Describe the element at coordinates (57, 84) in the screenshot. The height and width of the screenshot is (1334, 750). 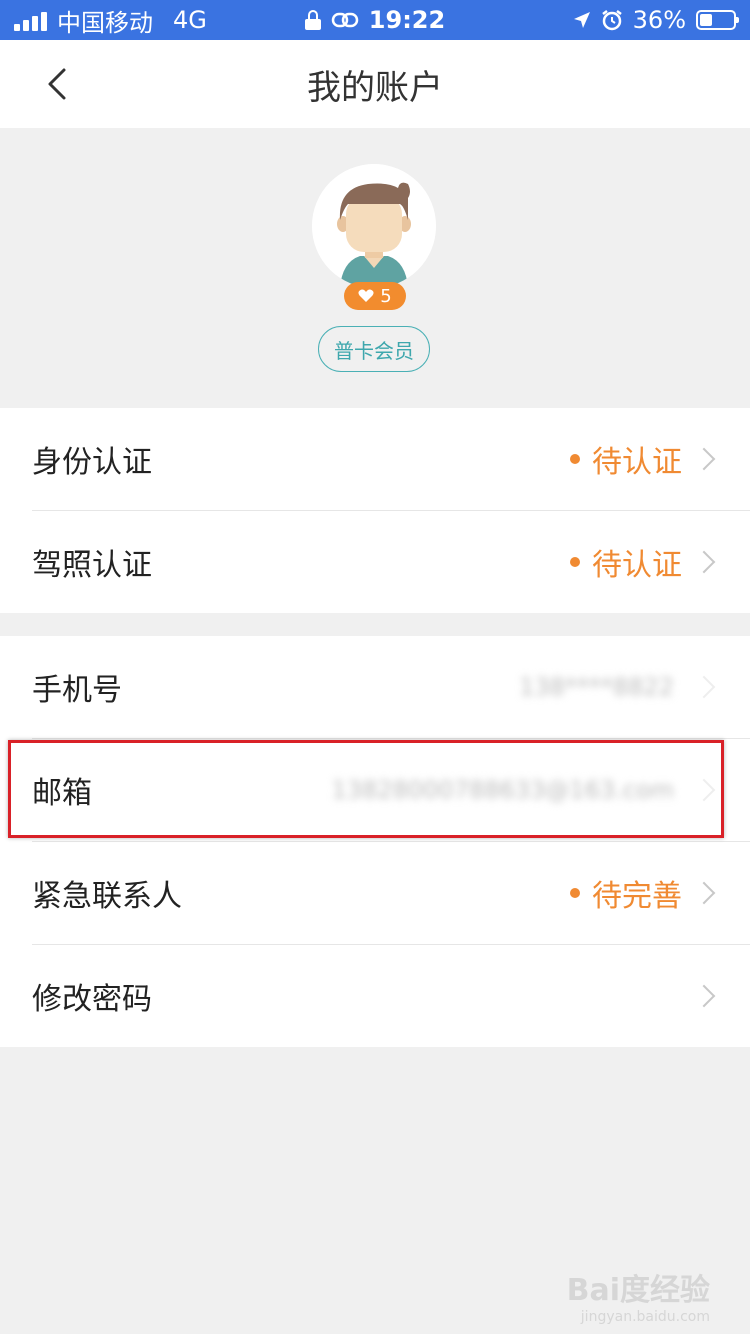
I see `chevron-left-icon` at that location.